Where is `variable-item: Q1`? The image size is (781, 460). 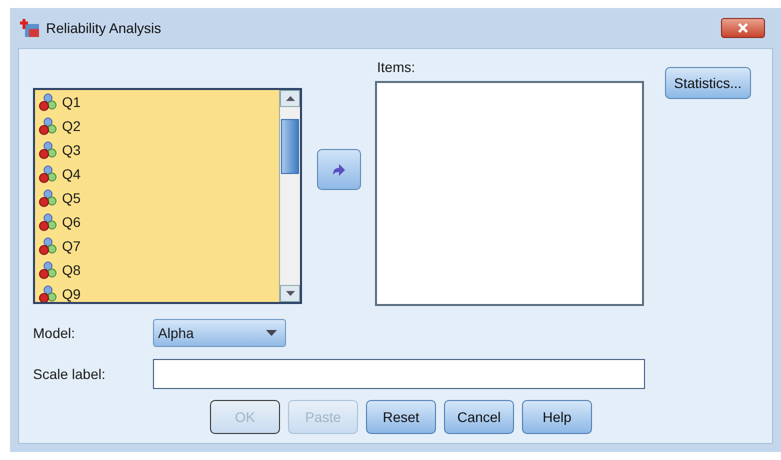
variable-item: Q1 is located at coordinates (71, 102).